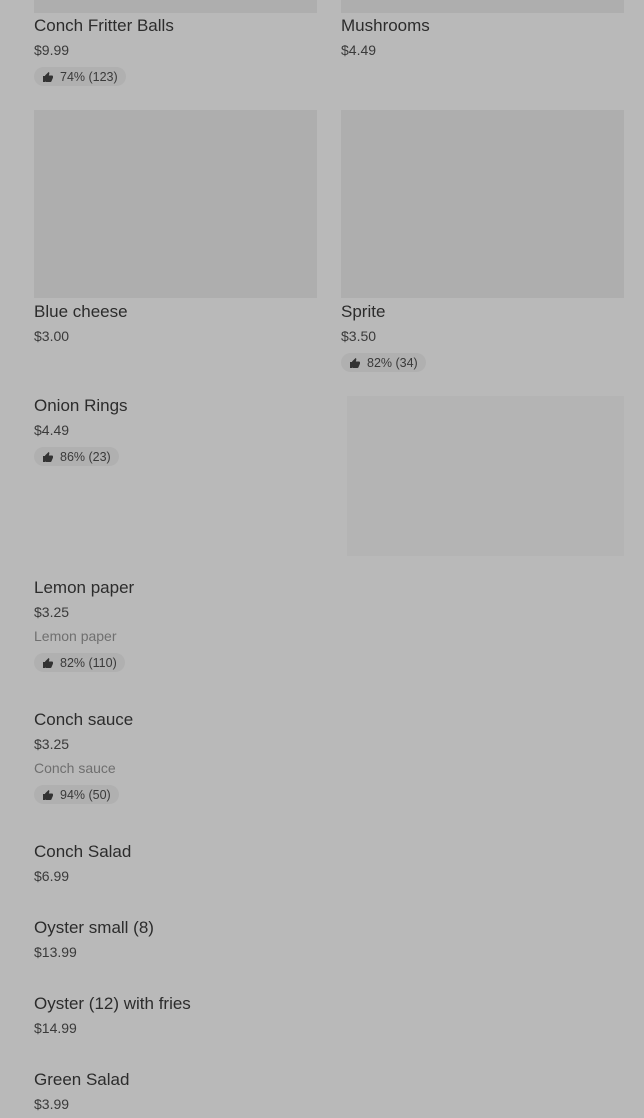 This screenshot has height=1118, width=644. I want to click on item-description: Lemon paper, so click(75, 636).